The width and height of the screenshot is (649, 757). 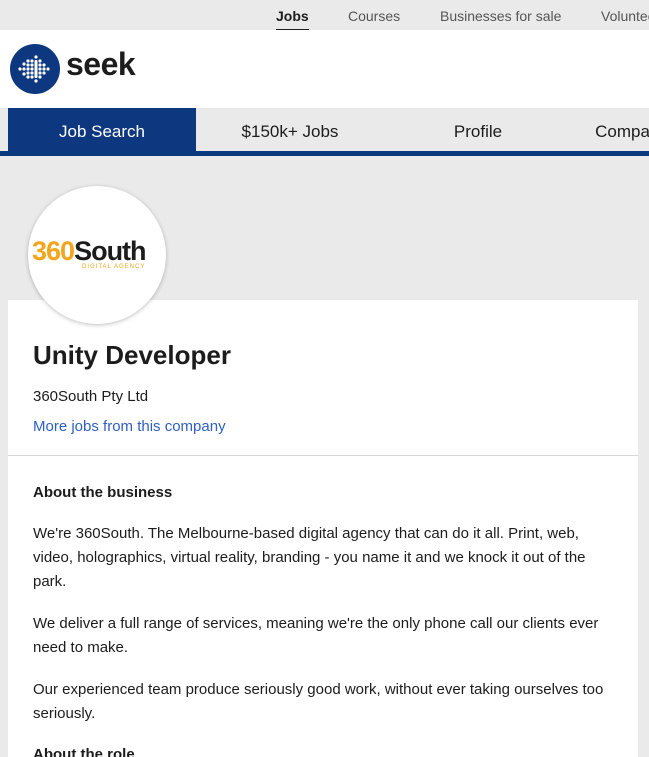 I want to click on top-nav-jobs: Jobs, so click(x=292, y=19).